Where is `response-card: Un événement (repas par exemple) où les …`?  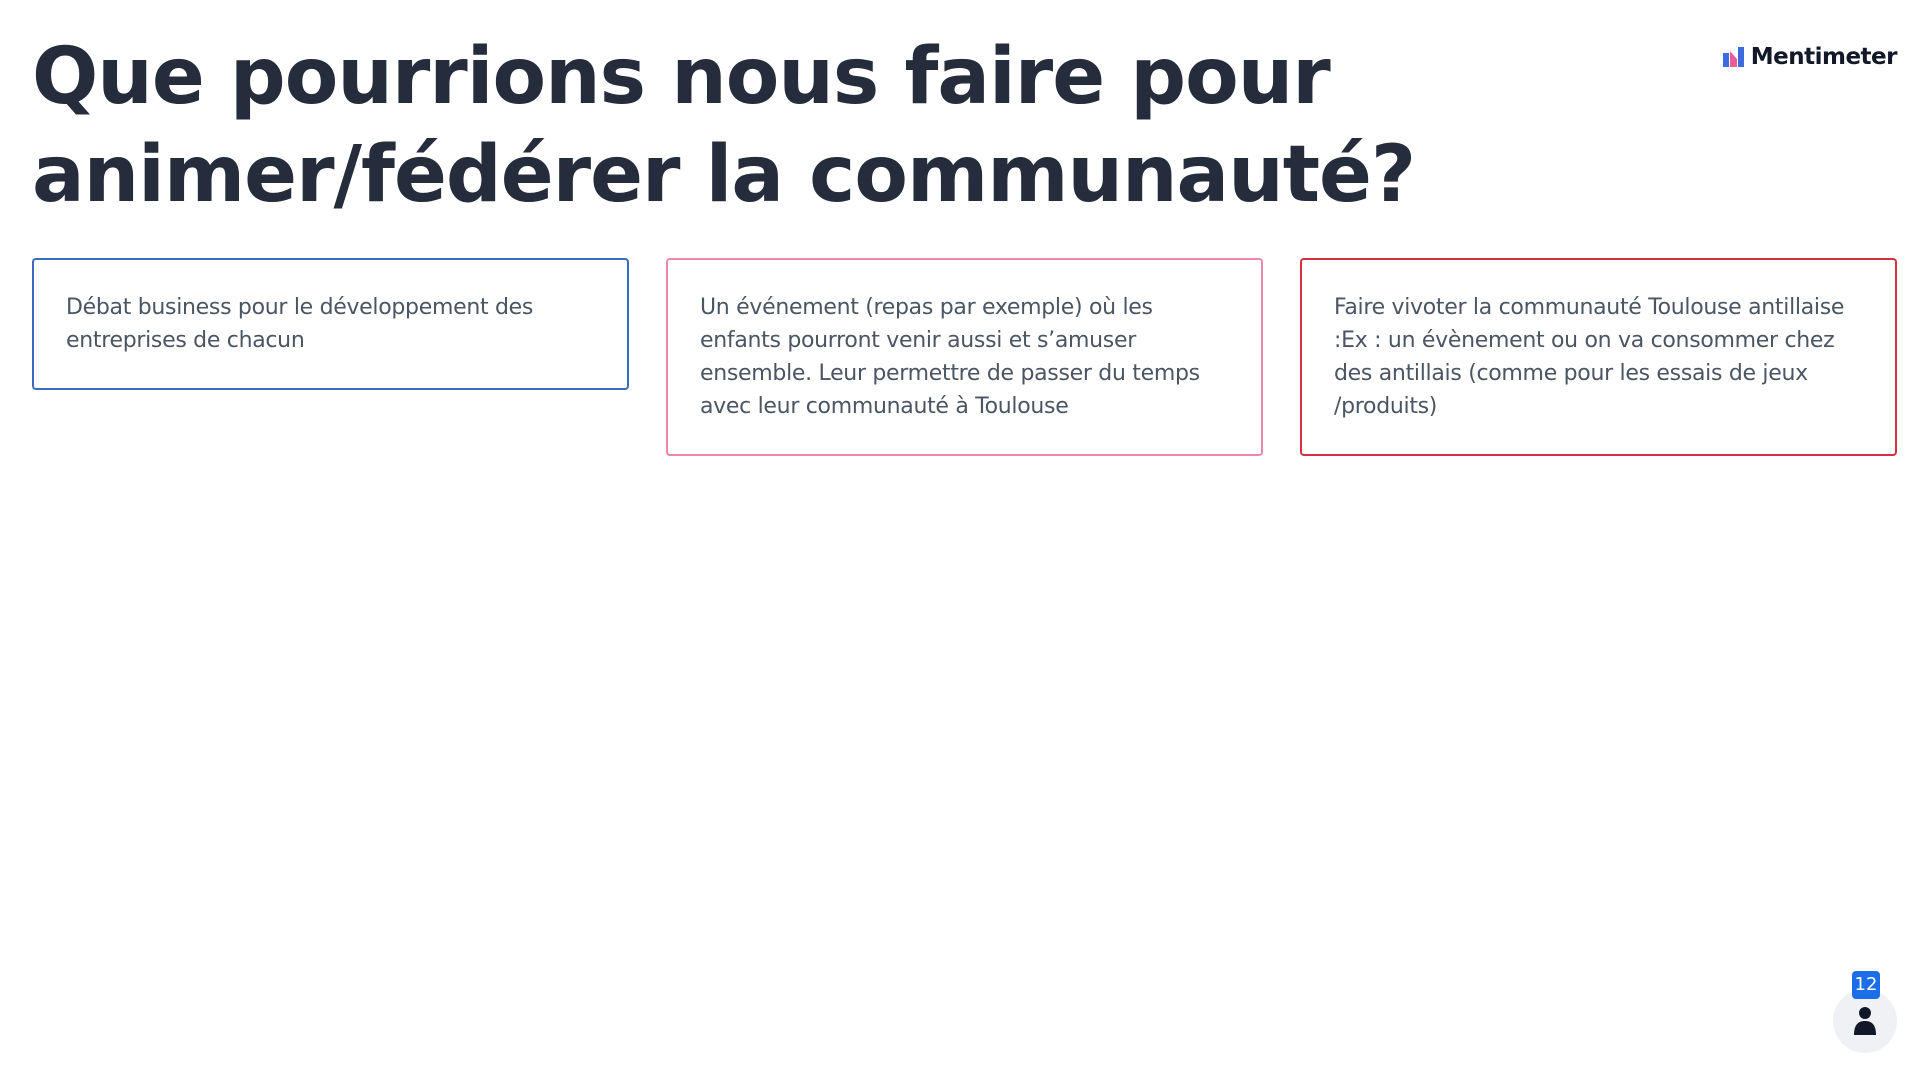
response-card: Un événement (repas par exemple) où les … is located at coordinates (964, 357).